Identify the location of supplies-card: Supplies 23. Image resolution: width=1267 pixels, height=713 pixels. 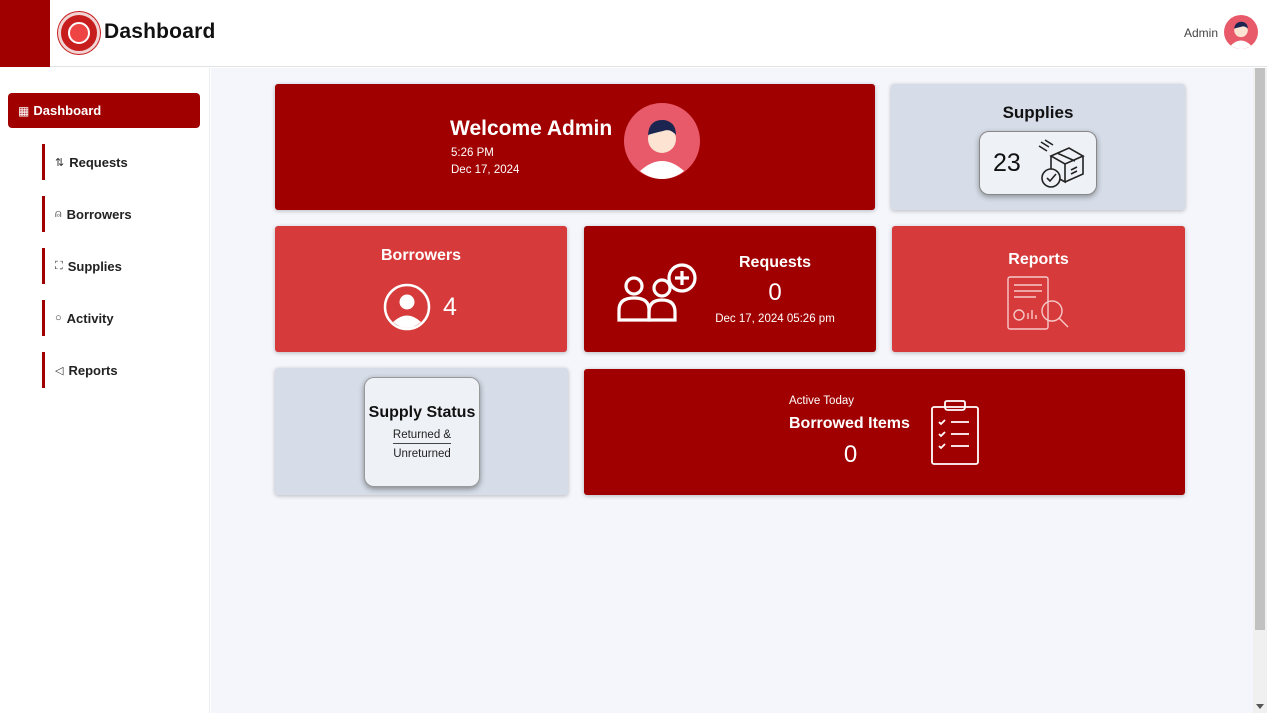
(1038, 147).